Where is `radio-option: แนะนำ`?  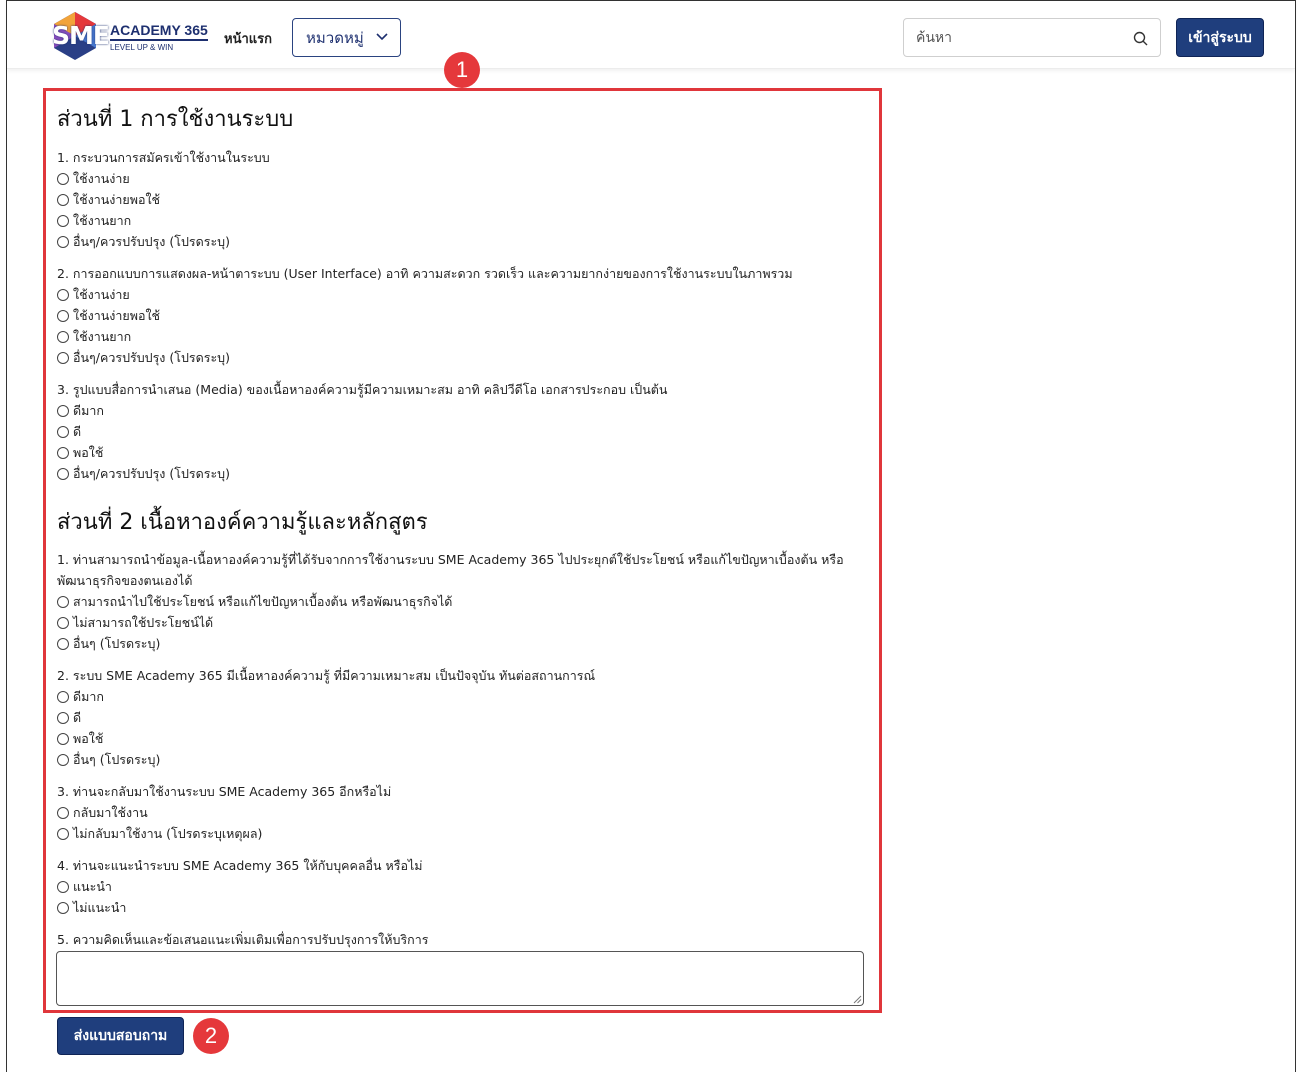 radio-option: แนะนำ is located at coordinates (84, 886).